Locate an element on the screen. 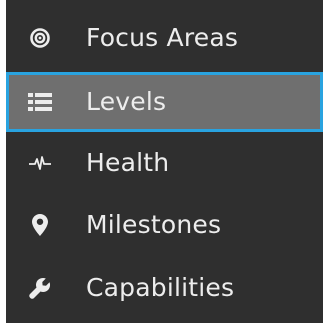 The height and width of the screenshot is (323, 323). nav-item-label: Health is located at coordinates (128, 162).